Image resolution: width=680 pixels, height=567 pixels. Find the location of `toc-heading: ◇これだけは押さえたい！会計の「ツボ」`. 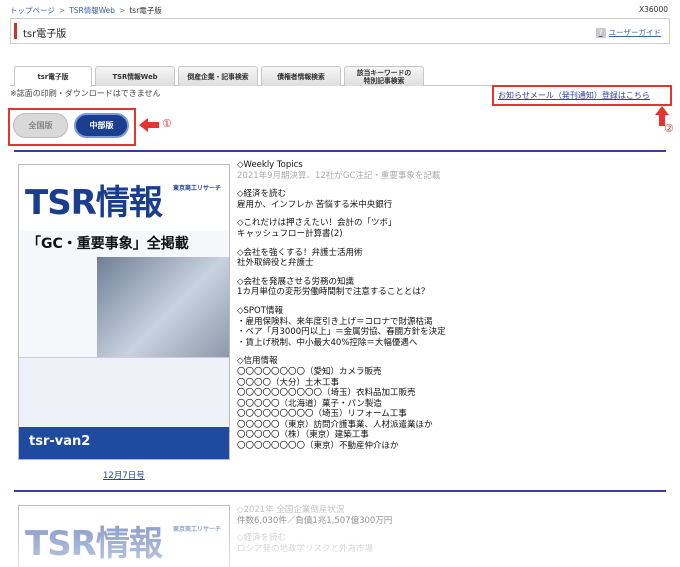

toc-heading: ◇これだけは押さえたい！会計の「ツボ」 is located at coordinates (317, 223).